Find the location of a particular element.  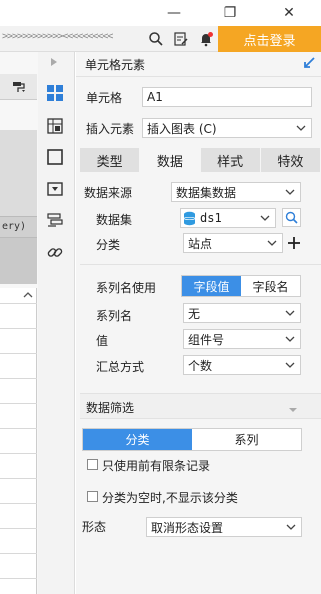

data-source-select: 数据集数据 is located at coordinates (236, 192).